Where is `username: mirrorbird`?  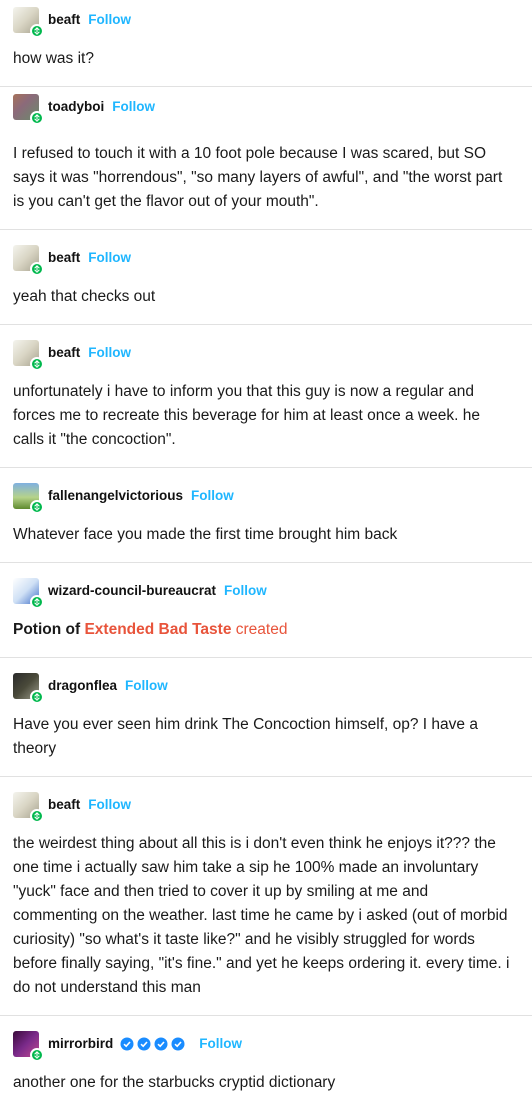 username: mirrorbird is located at coordinates (80, 1043).